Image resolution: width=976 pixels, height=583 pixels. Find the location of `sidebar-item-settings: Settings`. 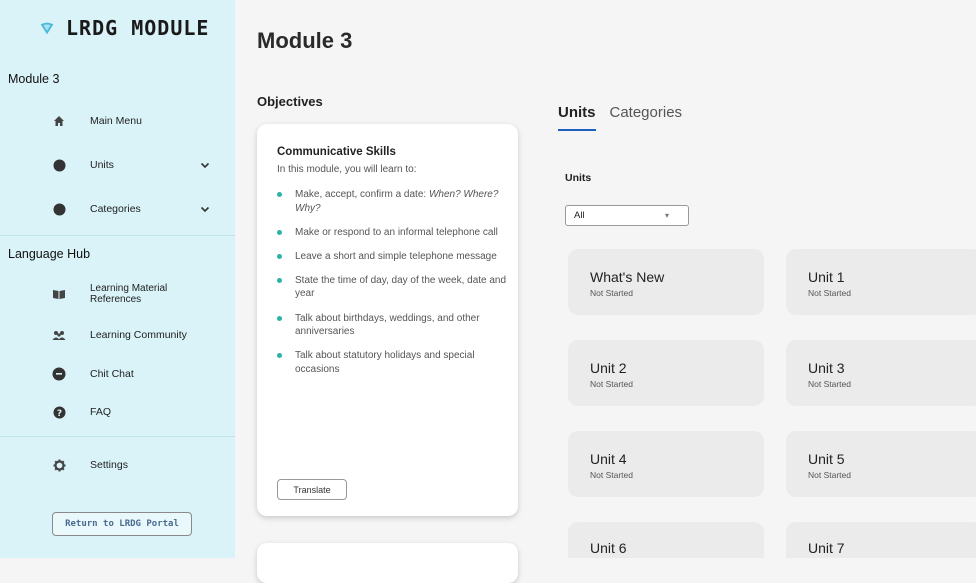

sidebar-item-settings: Settings is located at coordinates (117, 465).